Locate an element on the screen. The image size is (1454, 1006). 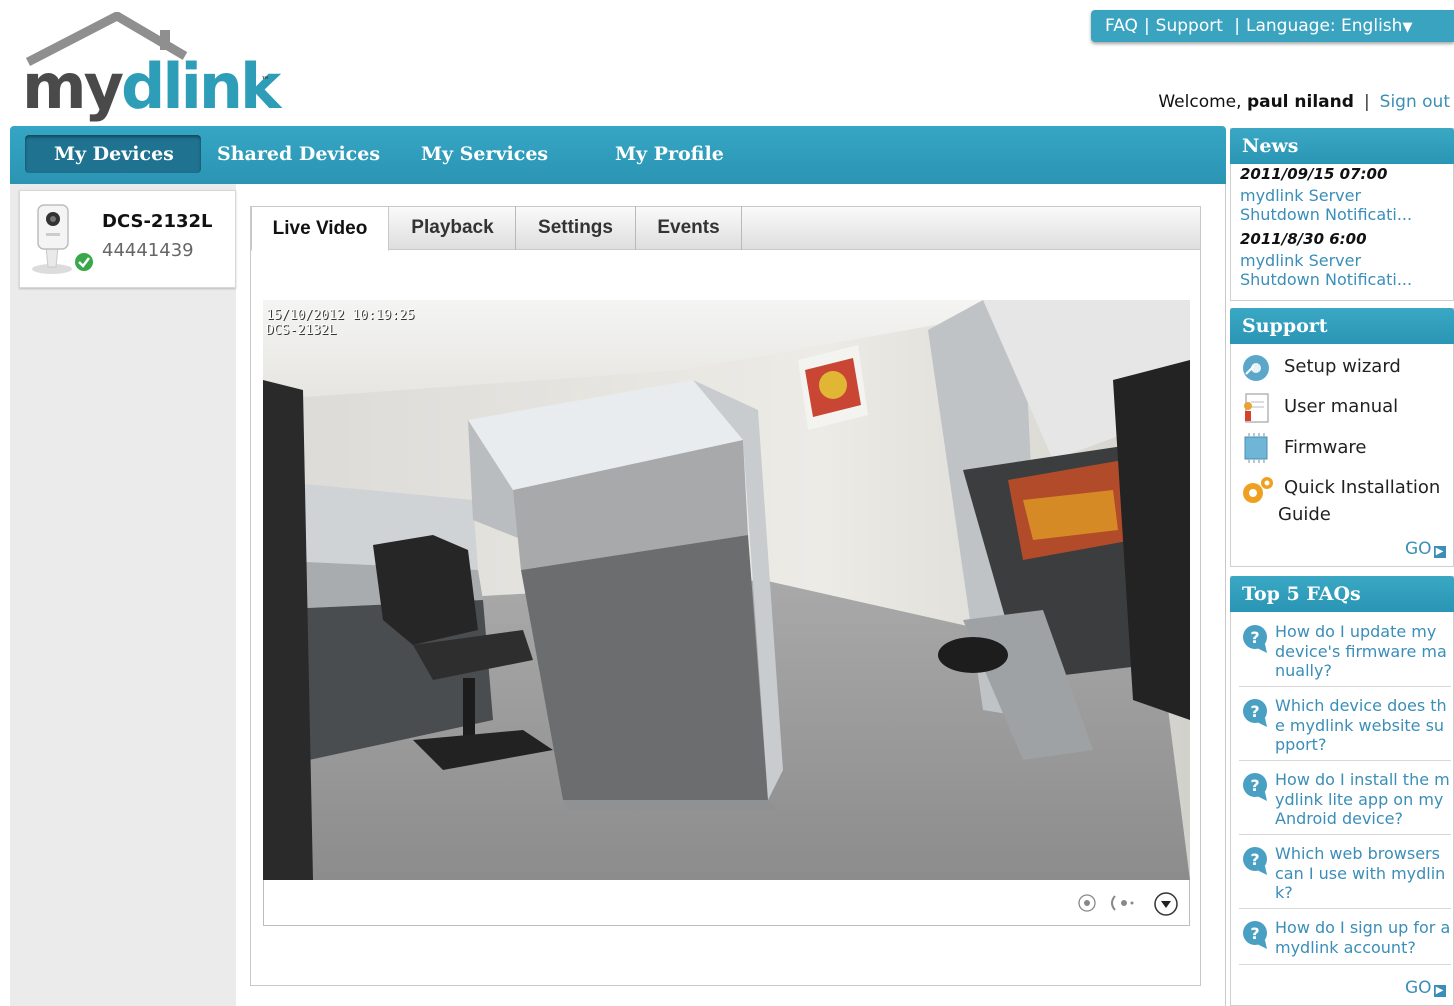
support-link: Support is located at coordinates (1189, 26).